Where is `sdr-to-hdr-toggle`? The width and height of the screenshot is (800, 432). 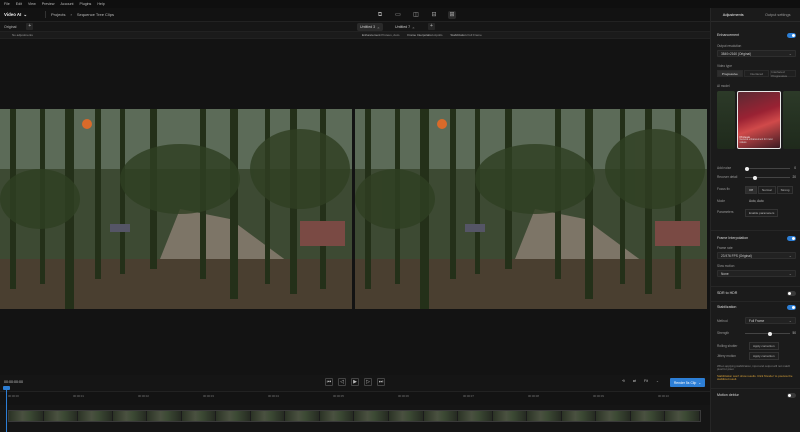
sdr-to-hdr-toggle is located at coordinates (791, 293).